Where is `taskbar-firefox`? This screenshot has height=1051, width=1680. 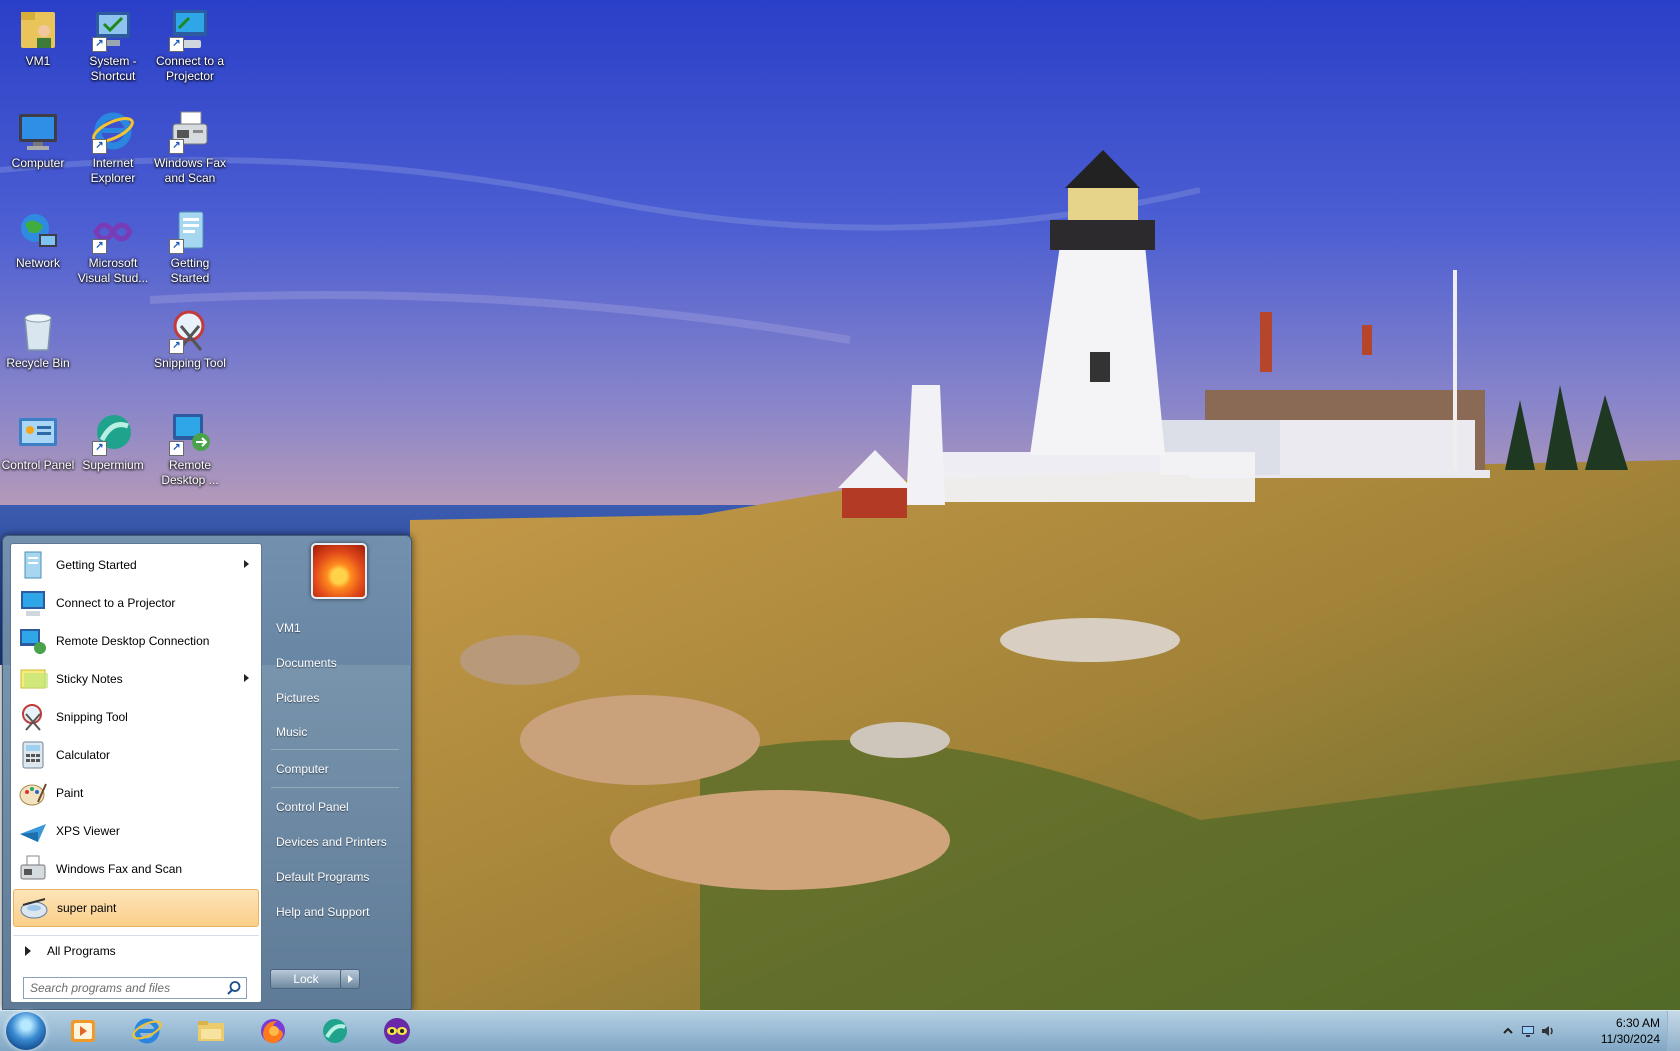
taskbar-firefox is located at coordinates (273, 1031).